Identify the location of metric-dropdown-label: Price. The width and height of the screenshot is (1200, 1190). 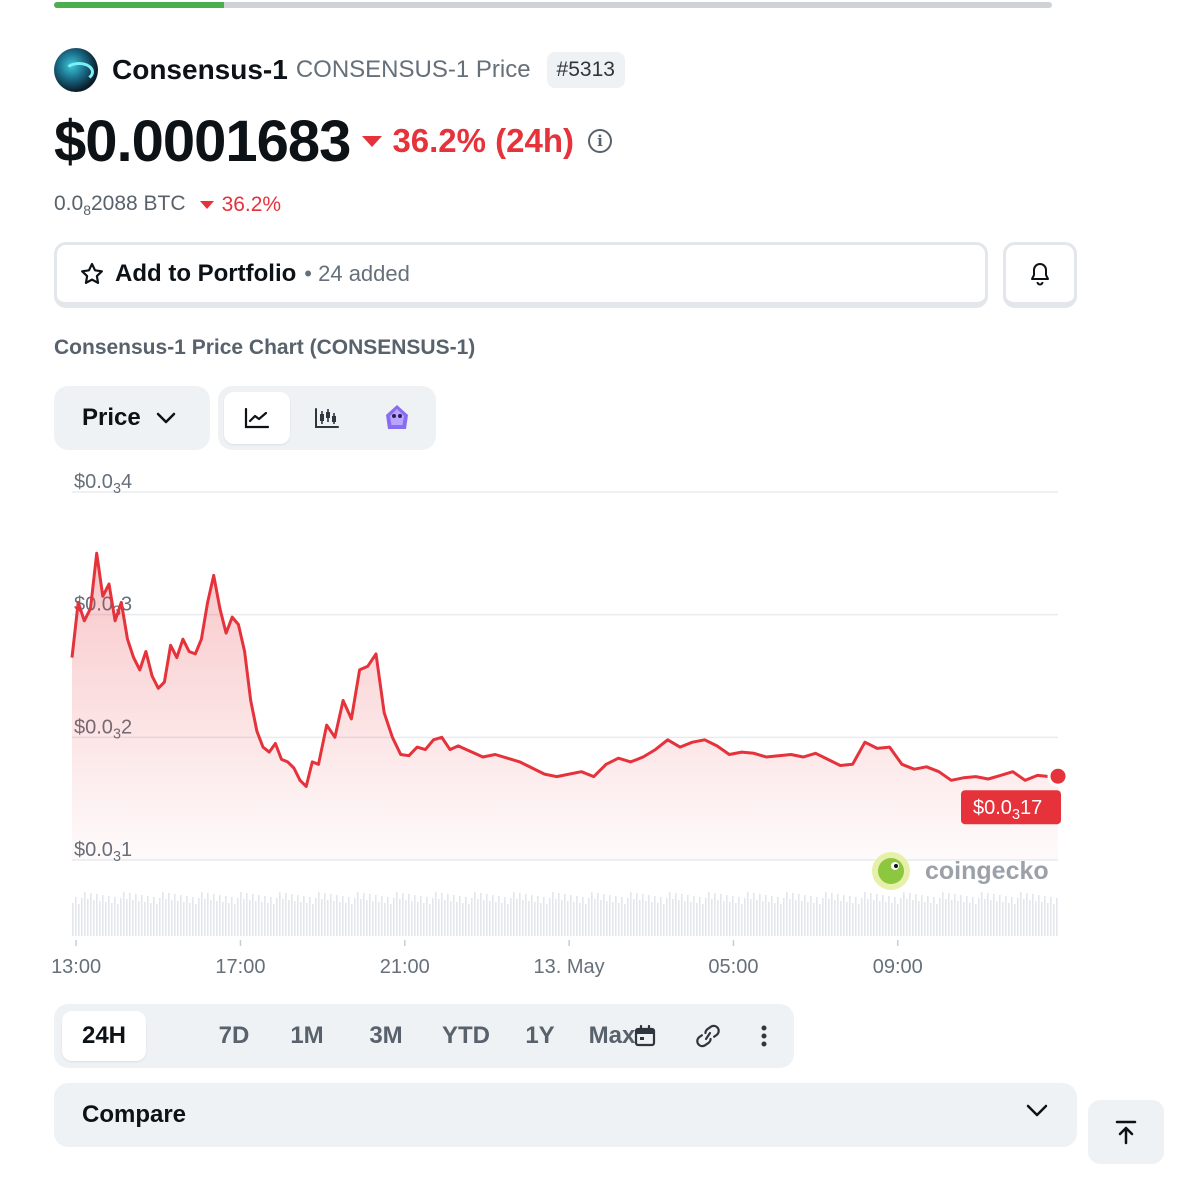
(111, 417).